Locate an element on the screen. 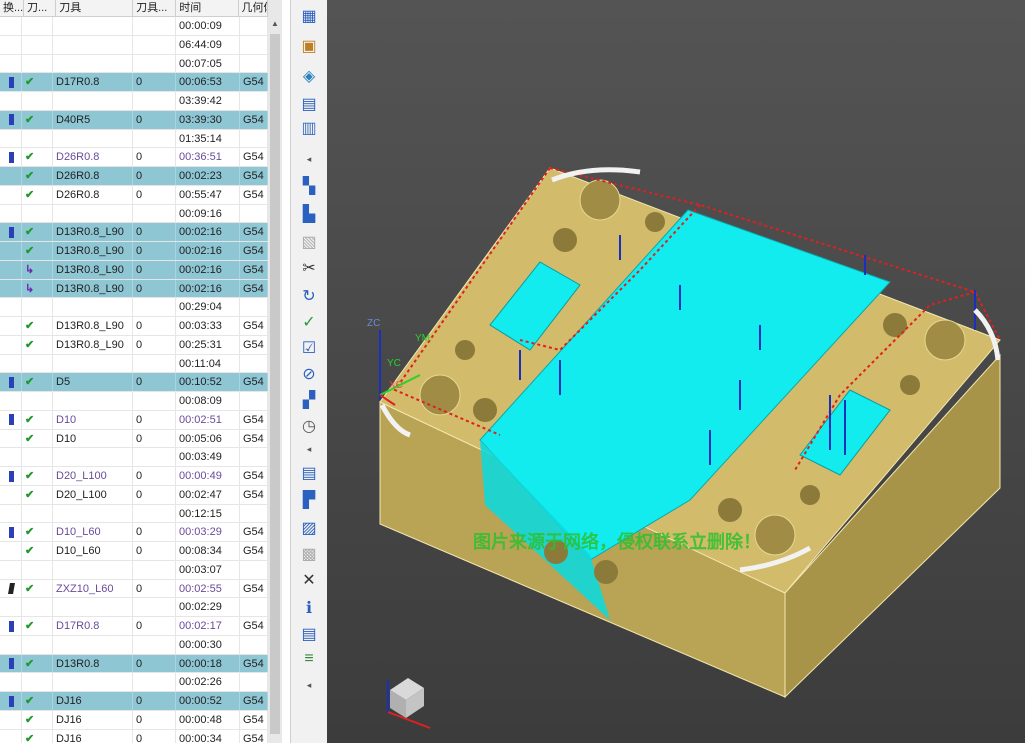  generate-operation-icon: ▦ is located at coordinates (309, 17).